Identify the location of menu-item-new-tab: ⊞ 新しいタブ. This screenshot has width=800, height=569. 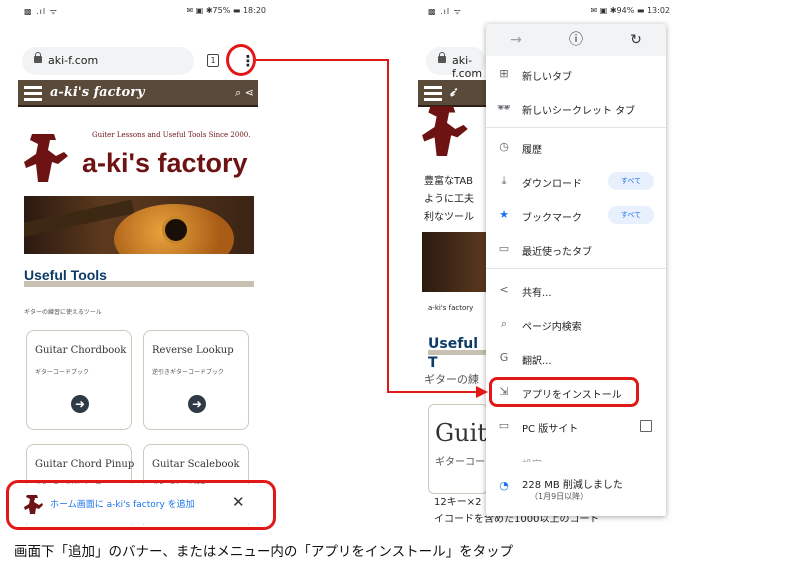
(576, 74).